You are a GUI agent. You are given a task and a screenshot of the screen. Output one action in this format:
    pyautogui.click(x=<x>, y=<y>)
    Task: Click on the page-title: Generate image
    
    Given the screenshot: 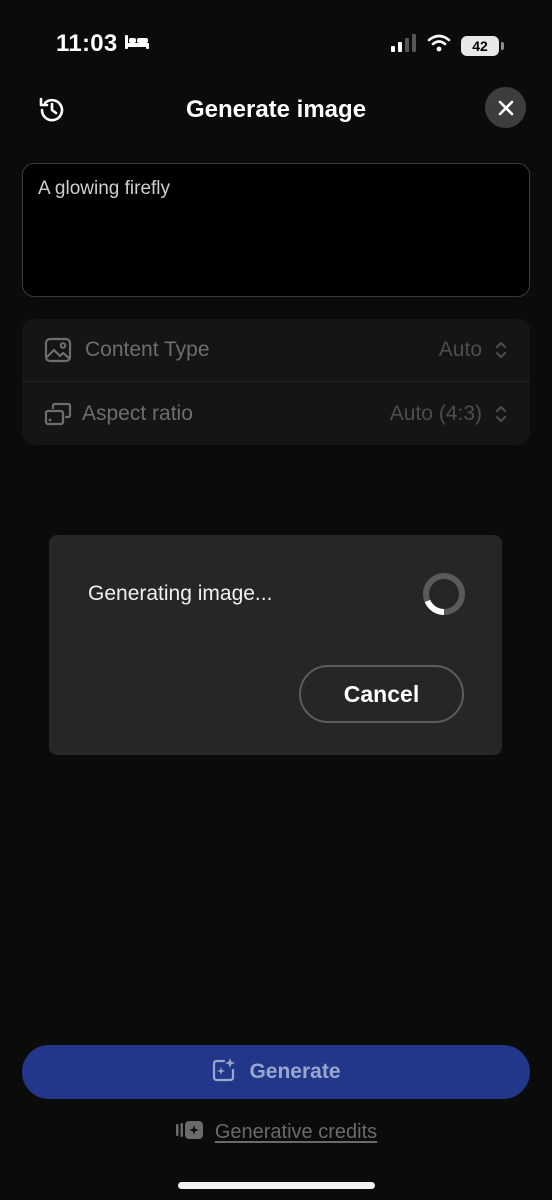 What is the action you would take?
    pyautogui.click(x=276, y=109)
    